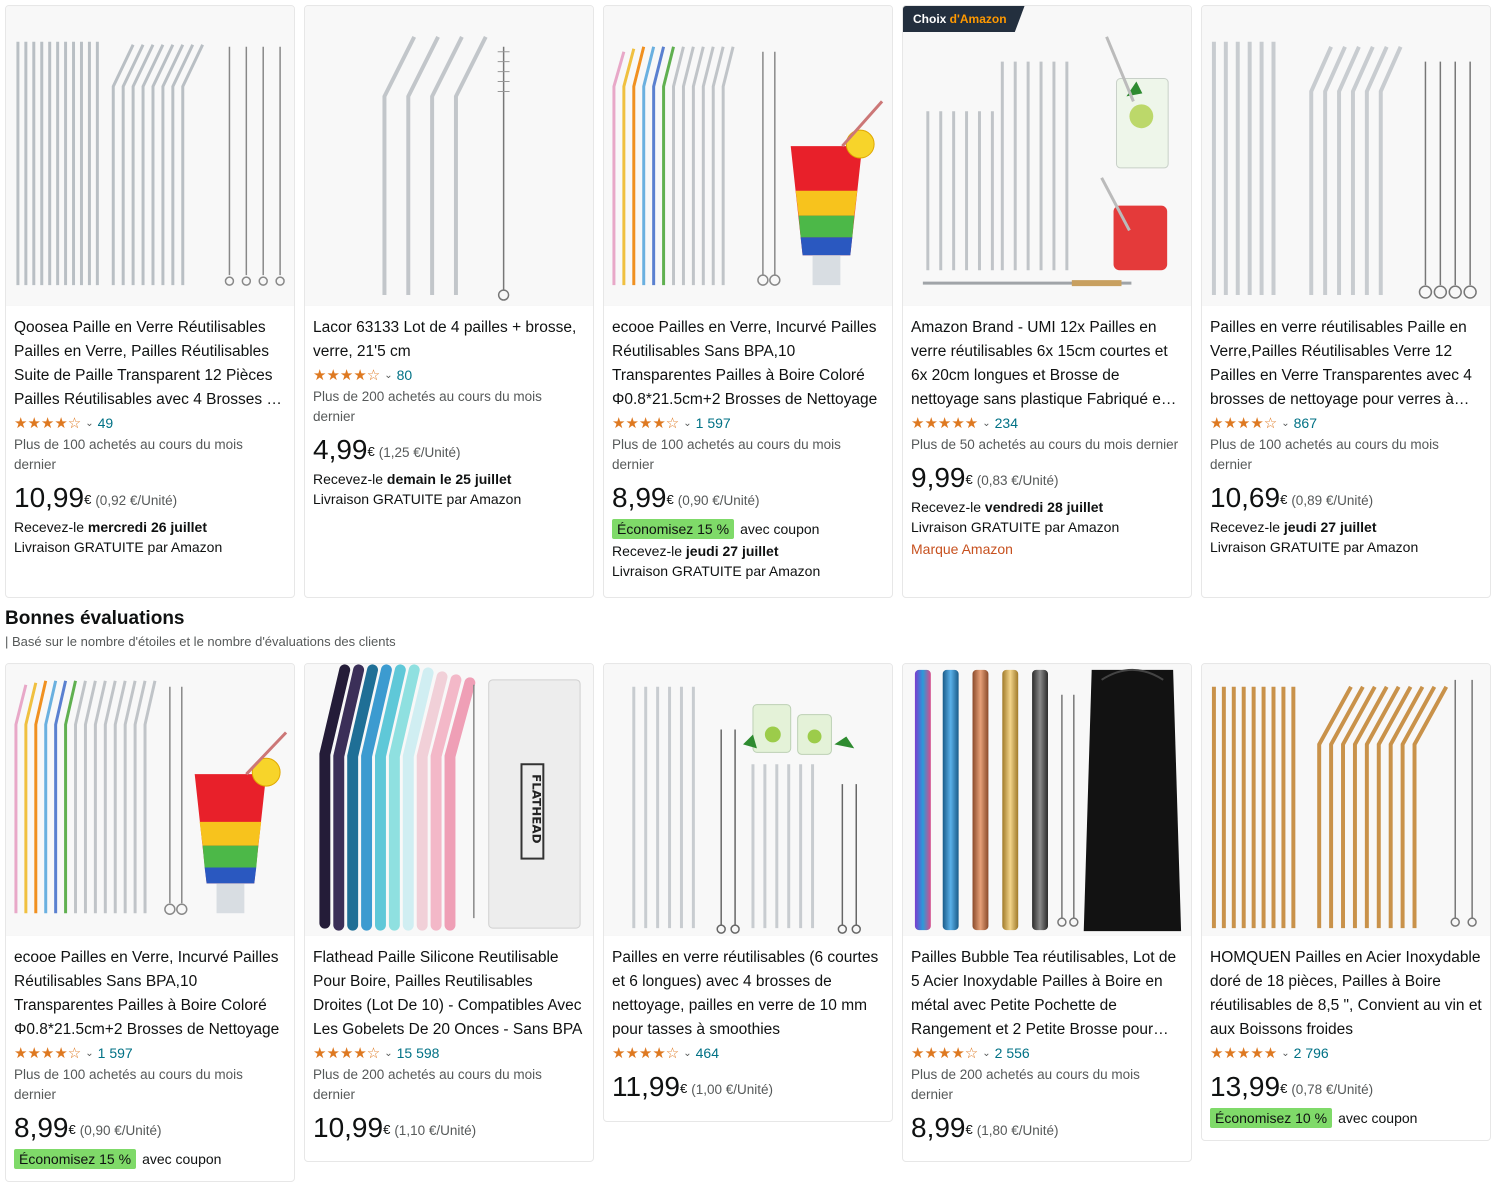  I want to click on product-image: FLATHEAD, so click(449, 800).